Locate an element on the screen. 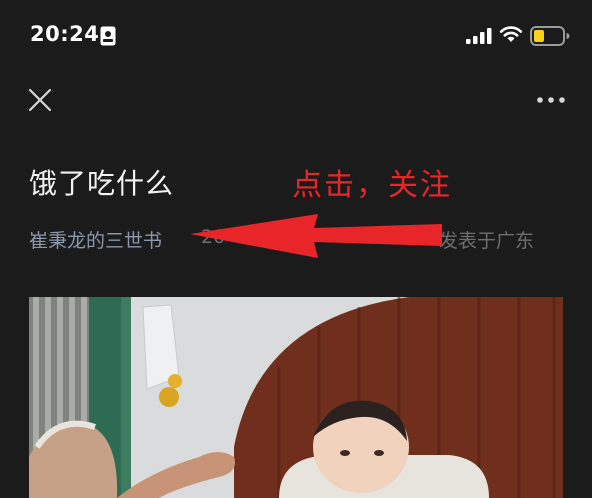 Image resolution: width=592 pixels, height=498 pixels. status-bar: 20:24 is located at coordinates (296, 36).